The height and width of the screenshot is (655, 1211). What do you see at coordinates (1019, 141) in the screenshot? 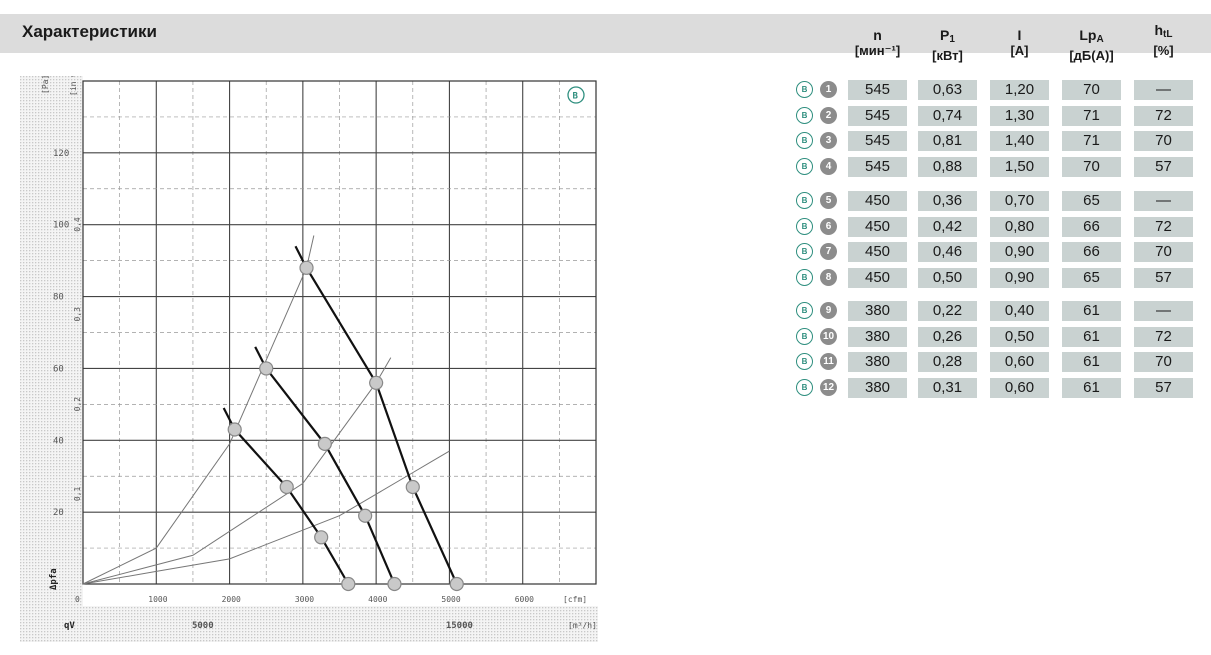
I see `table-cell-current: 1,40` at bounding box center [1019, 141].